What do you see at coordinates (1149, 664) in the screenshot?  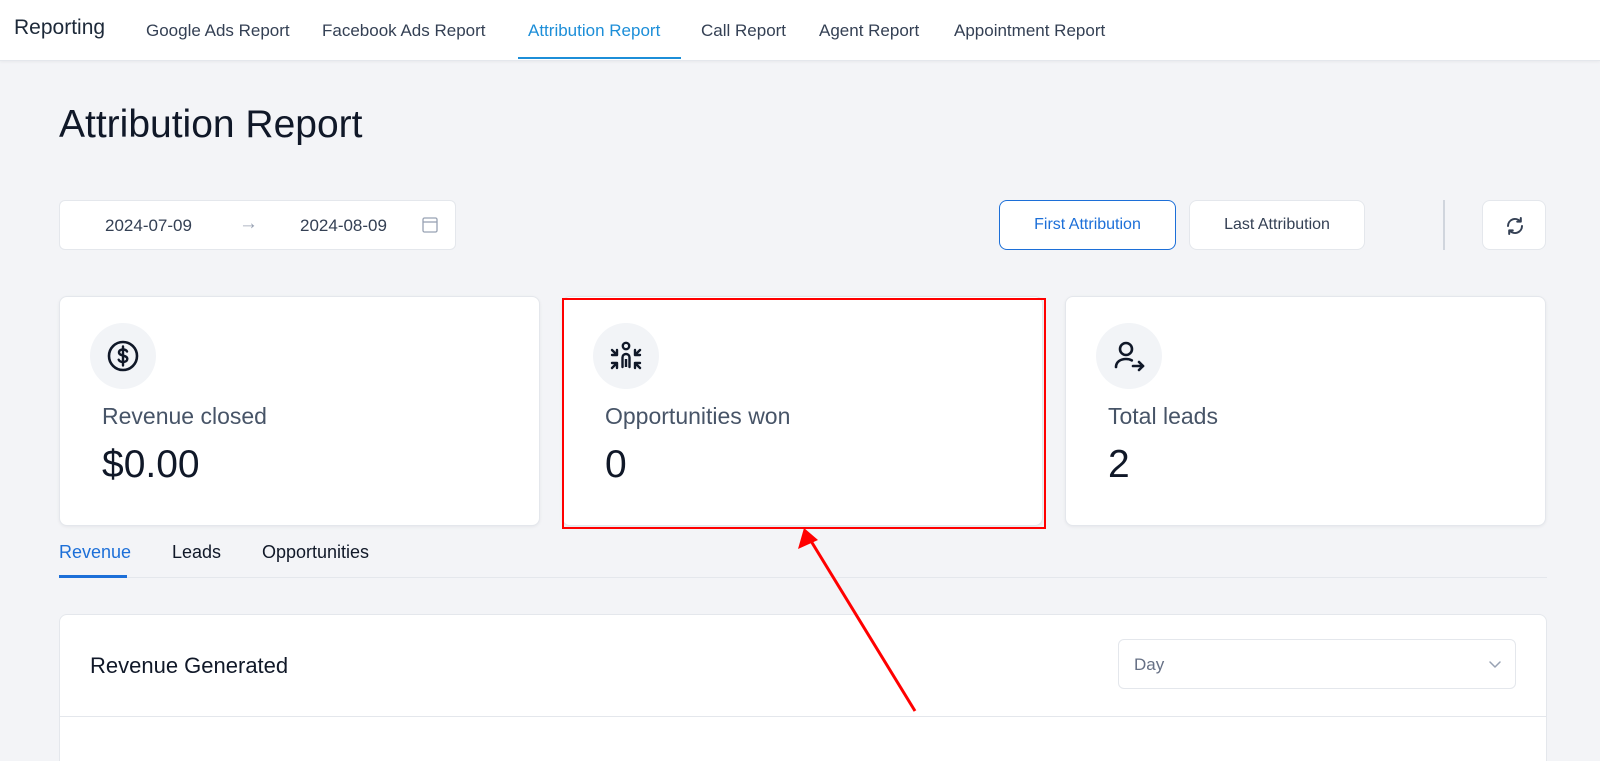 I see `granularity-value: Day` at bounding box center [1149, 664].